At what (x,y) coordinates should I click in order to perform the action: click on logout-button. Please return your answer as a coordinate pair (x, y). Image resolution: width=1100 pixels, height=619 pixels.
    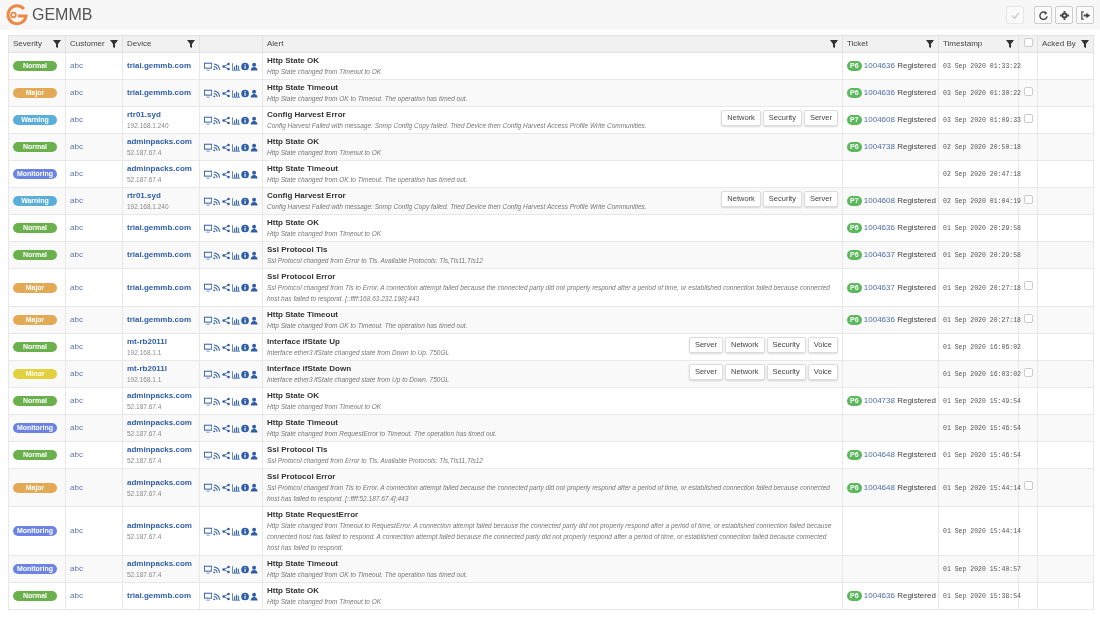
    Looking at the image, I should click on (1085, 15).